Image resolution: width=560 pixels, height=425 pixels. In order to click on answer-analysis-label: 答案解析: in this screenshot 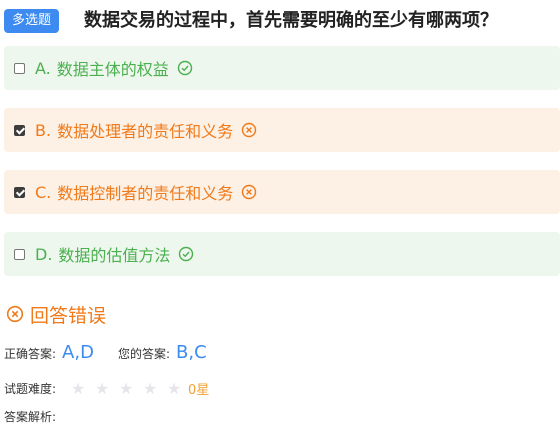, I will do `click(30, 417)`.